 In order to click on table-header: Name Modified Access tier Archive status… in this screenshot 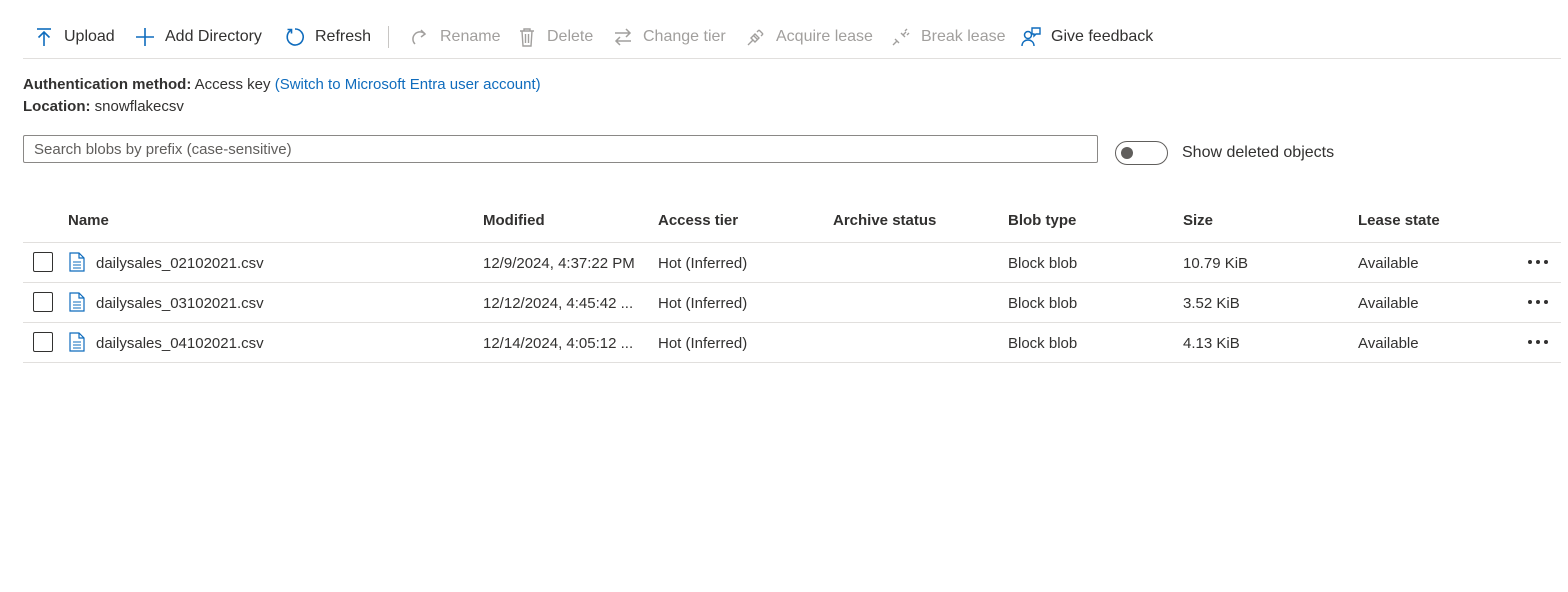, I will do `click(792, 221)`.